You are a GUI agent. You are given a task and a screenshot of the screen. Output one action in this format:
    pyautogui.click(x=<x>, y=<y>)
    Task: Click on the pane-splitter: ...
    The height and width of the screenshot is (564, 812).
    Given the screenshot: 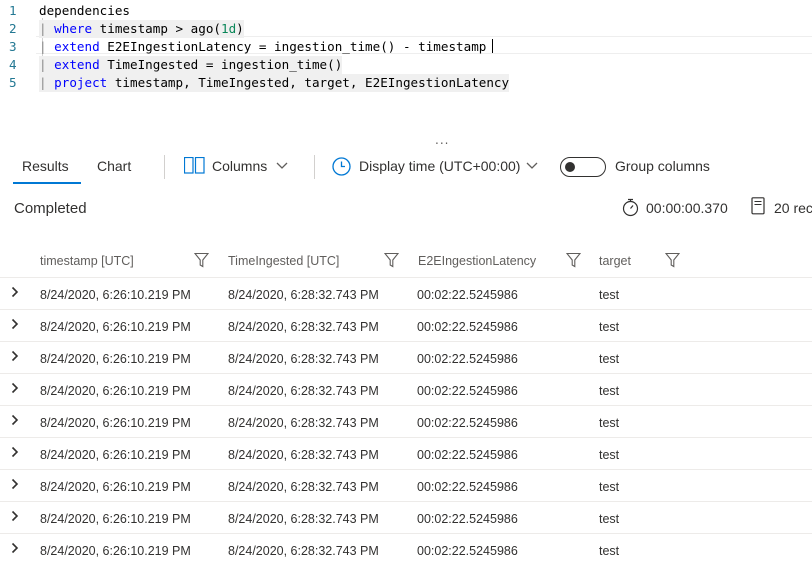 What is the action you would take?
    pyautogui.click(x=442, y=140)
    